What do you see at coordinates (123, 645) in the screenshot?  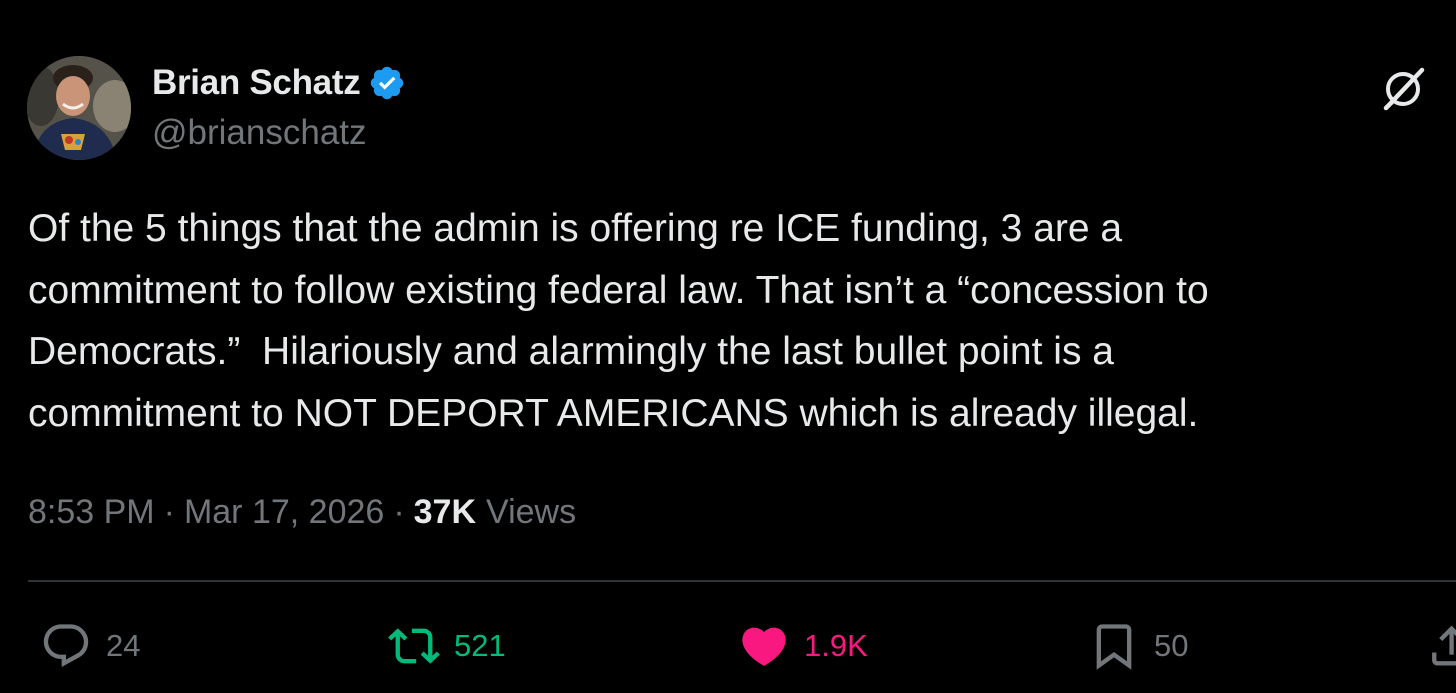 I see `reply-count: 24` at bounding box center [123, 645].